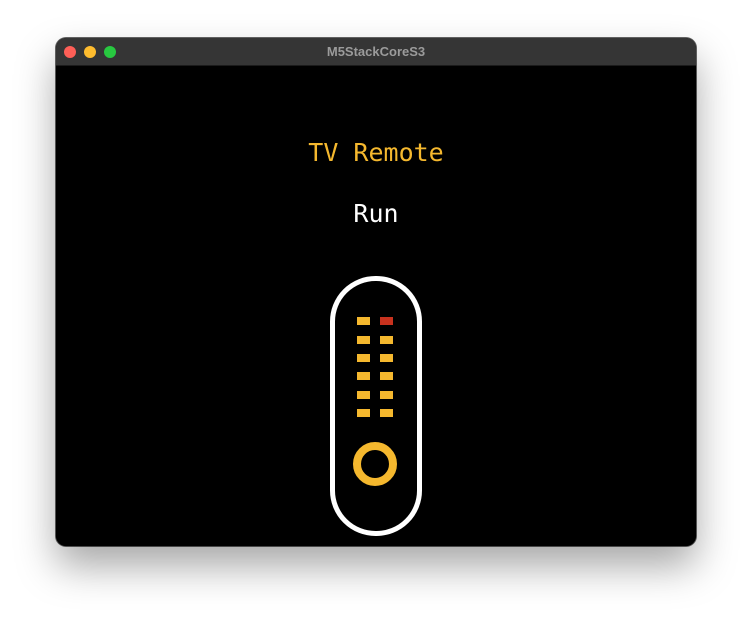  Describe the element at coordinates (386, 321) in the screenshot. I see `remote-button-active` at that location.